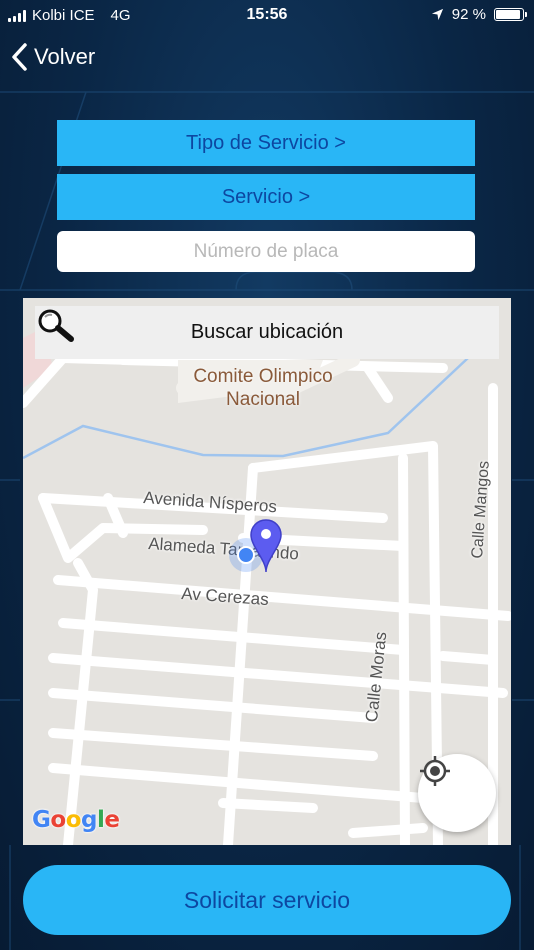 Image resolution: width=534 pixels, height=950 pixels. I want to click on search-placeholder: Buscar ubicación, so click(267, 332).